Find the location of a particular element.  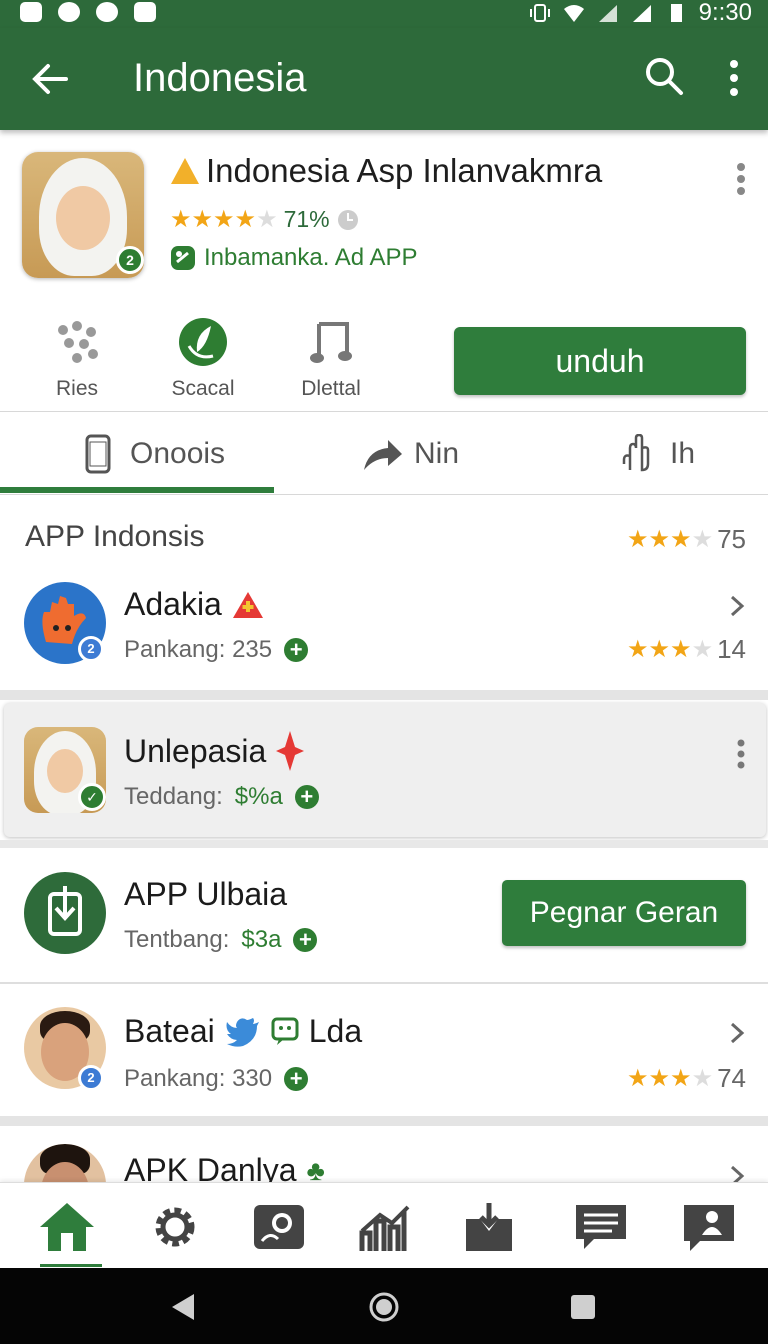

home-circle-icon is located at coordinates (384, 1307).